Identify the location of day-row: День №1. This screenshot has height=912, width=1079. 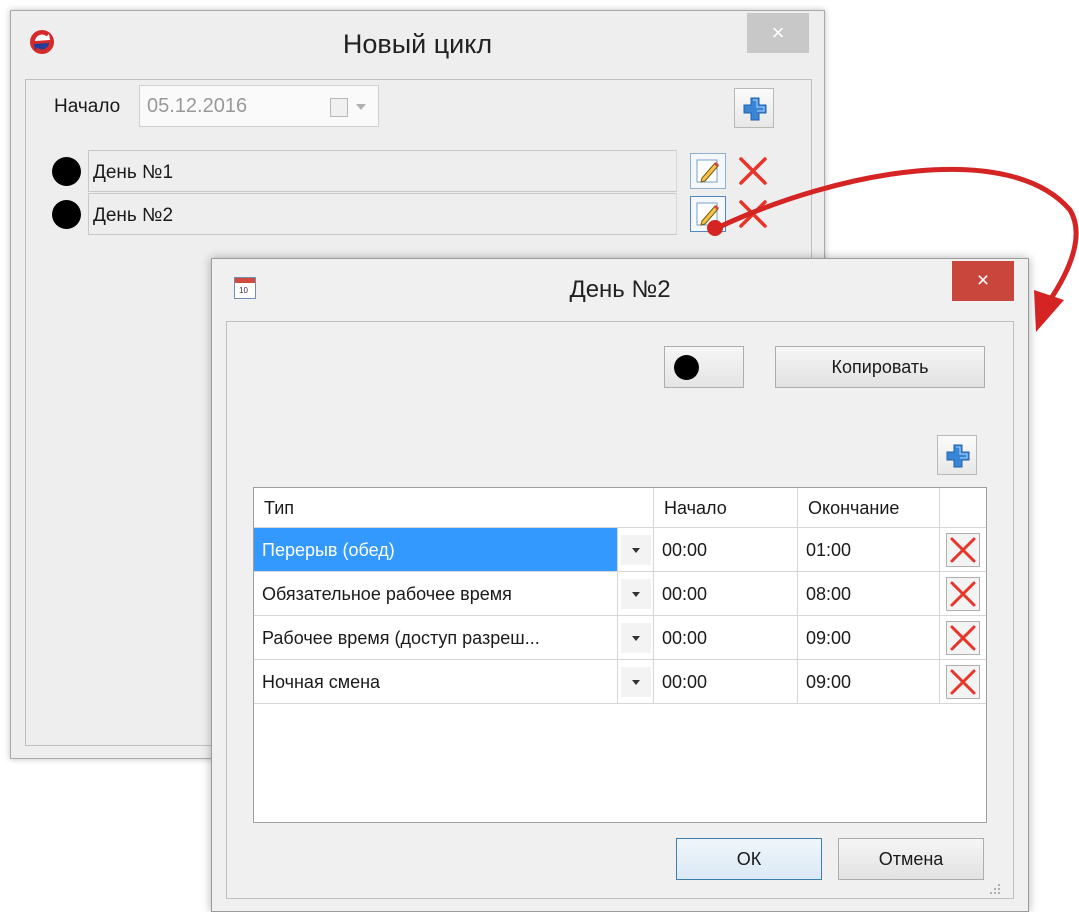
(367, 171).